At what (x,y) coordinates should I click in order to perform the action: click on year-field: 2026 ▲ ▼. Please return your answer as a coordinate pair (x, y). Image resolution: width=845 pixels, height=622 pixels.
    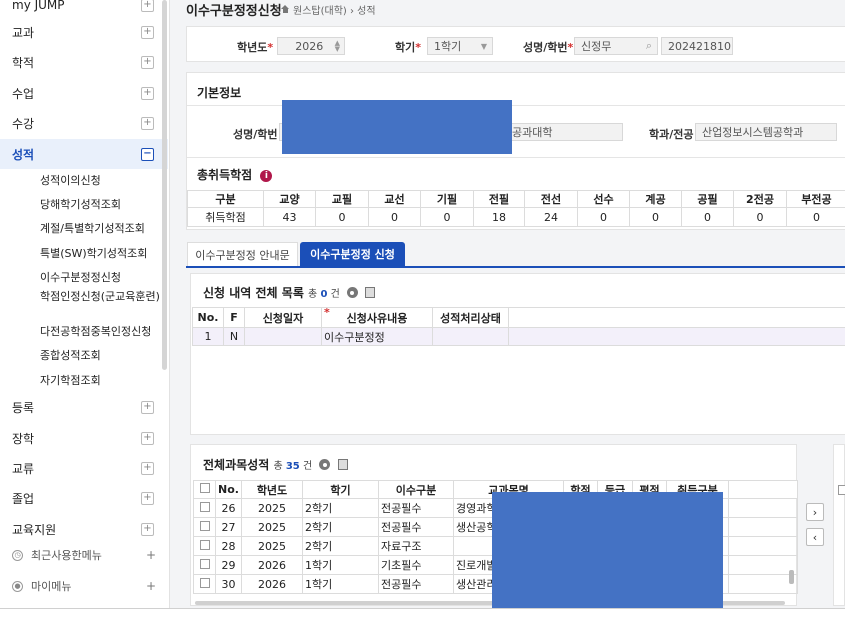
    Looking at the image, I should click on (311, 46).